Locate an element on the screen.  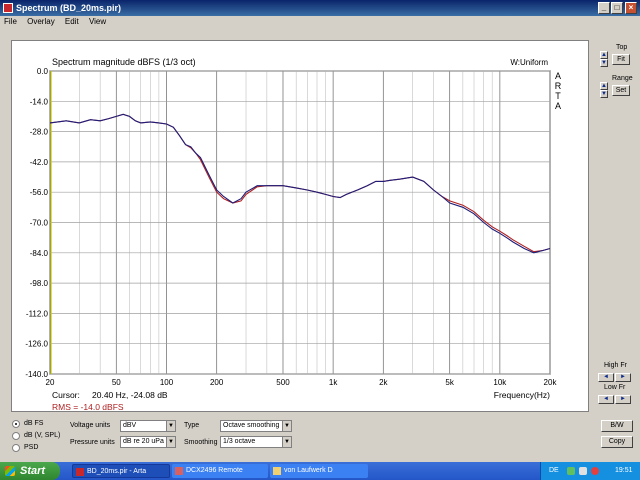
x-tick-label: 5k is located at coordinates (449, 382).